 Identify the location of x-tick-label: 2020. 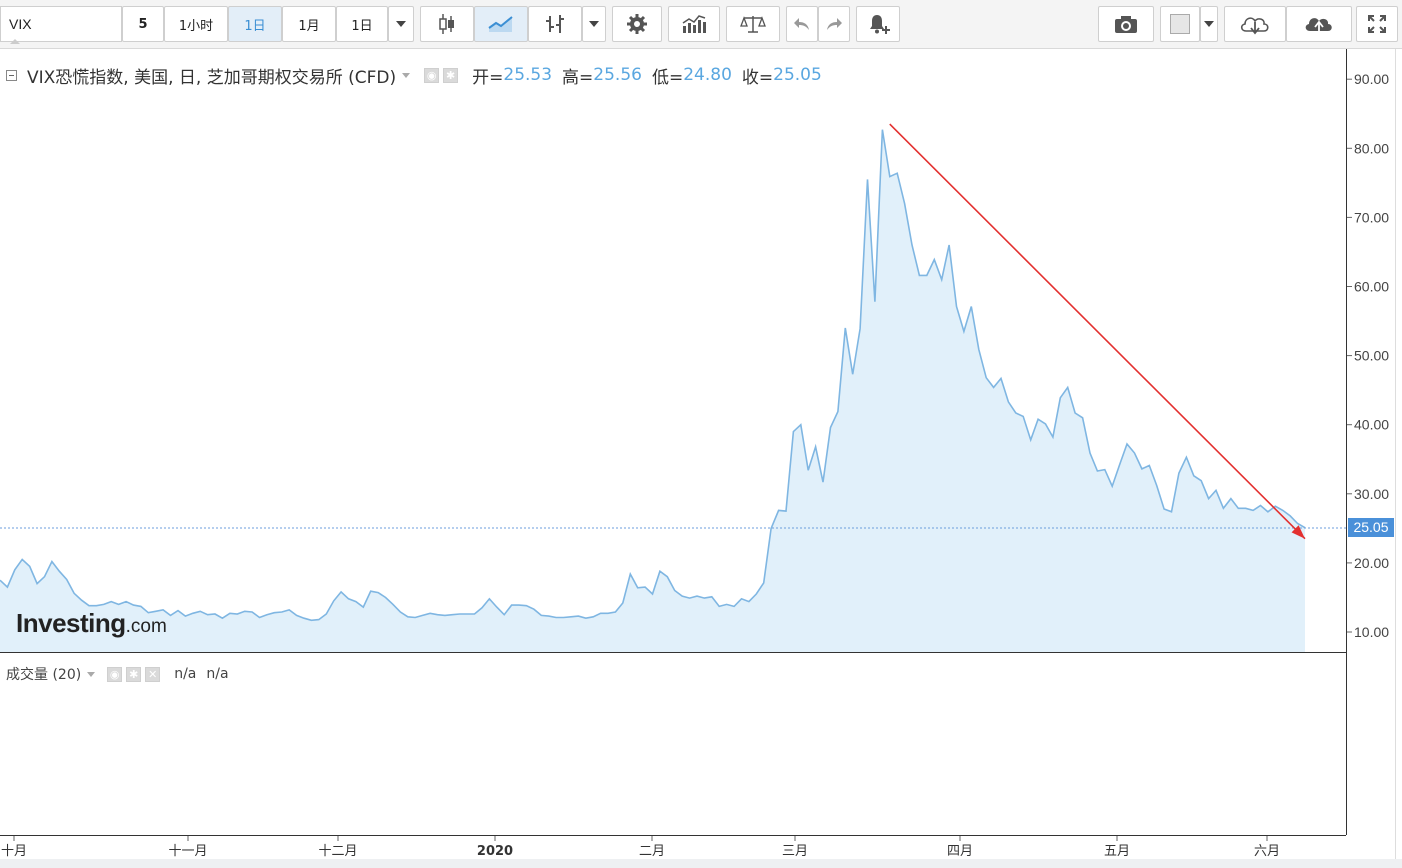
(495, 851).